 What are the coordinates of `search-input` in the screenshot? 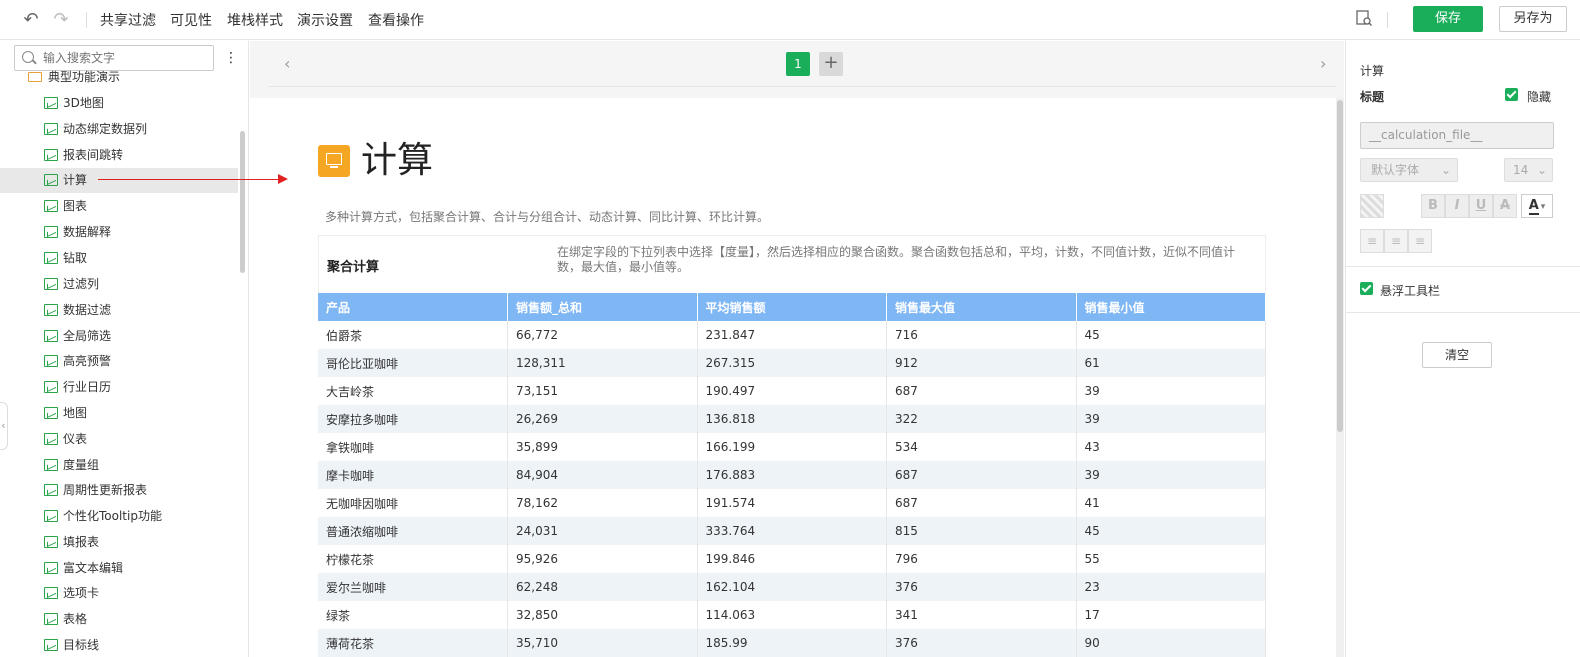 It's located at (125, 58).